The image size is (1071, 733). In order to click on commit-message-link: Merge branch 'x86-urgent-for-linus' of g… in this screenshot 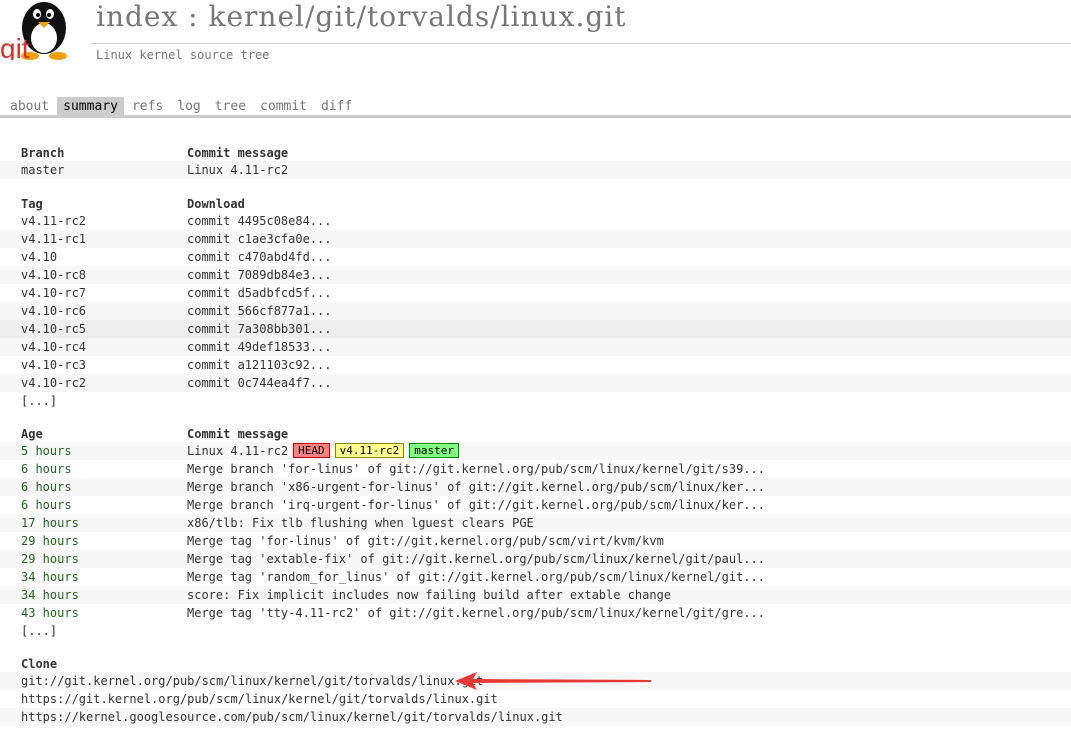, I will do `click(476, 487)`.